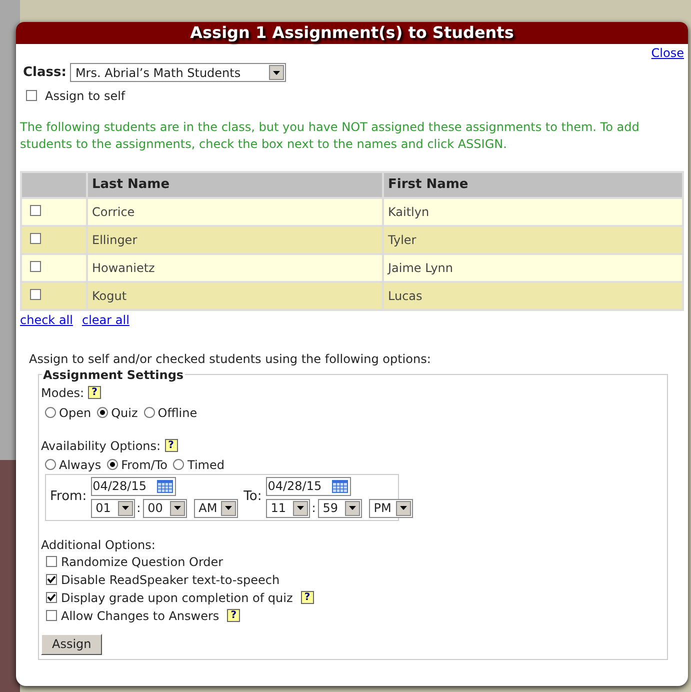 Image resolution: width=691 pixels, height=692 pixels. Describe the element at coordinates (352, 33) in the screenshot. I see `dialog-title: Assign 1 Assignment(s) to Students` at that location.